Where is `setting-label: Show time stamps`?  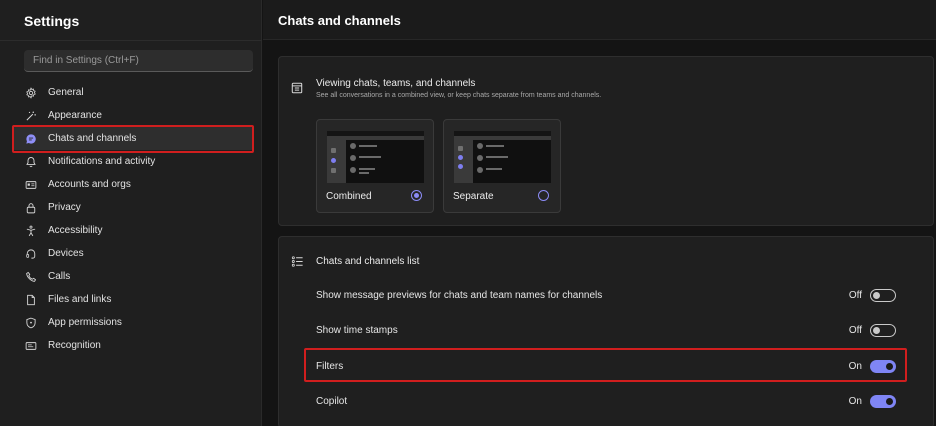
setting-label: Show time stamps is located at coordinates (357, 330).